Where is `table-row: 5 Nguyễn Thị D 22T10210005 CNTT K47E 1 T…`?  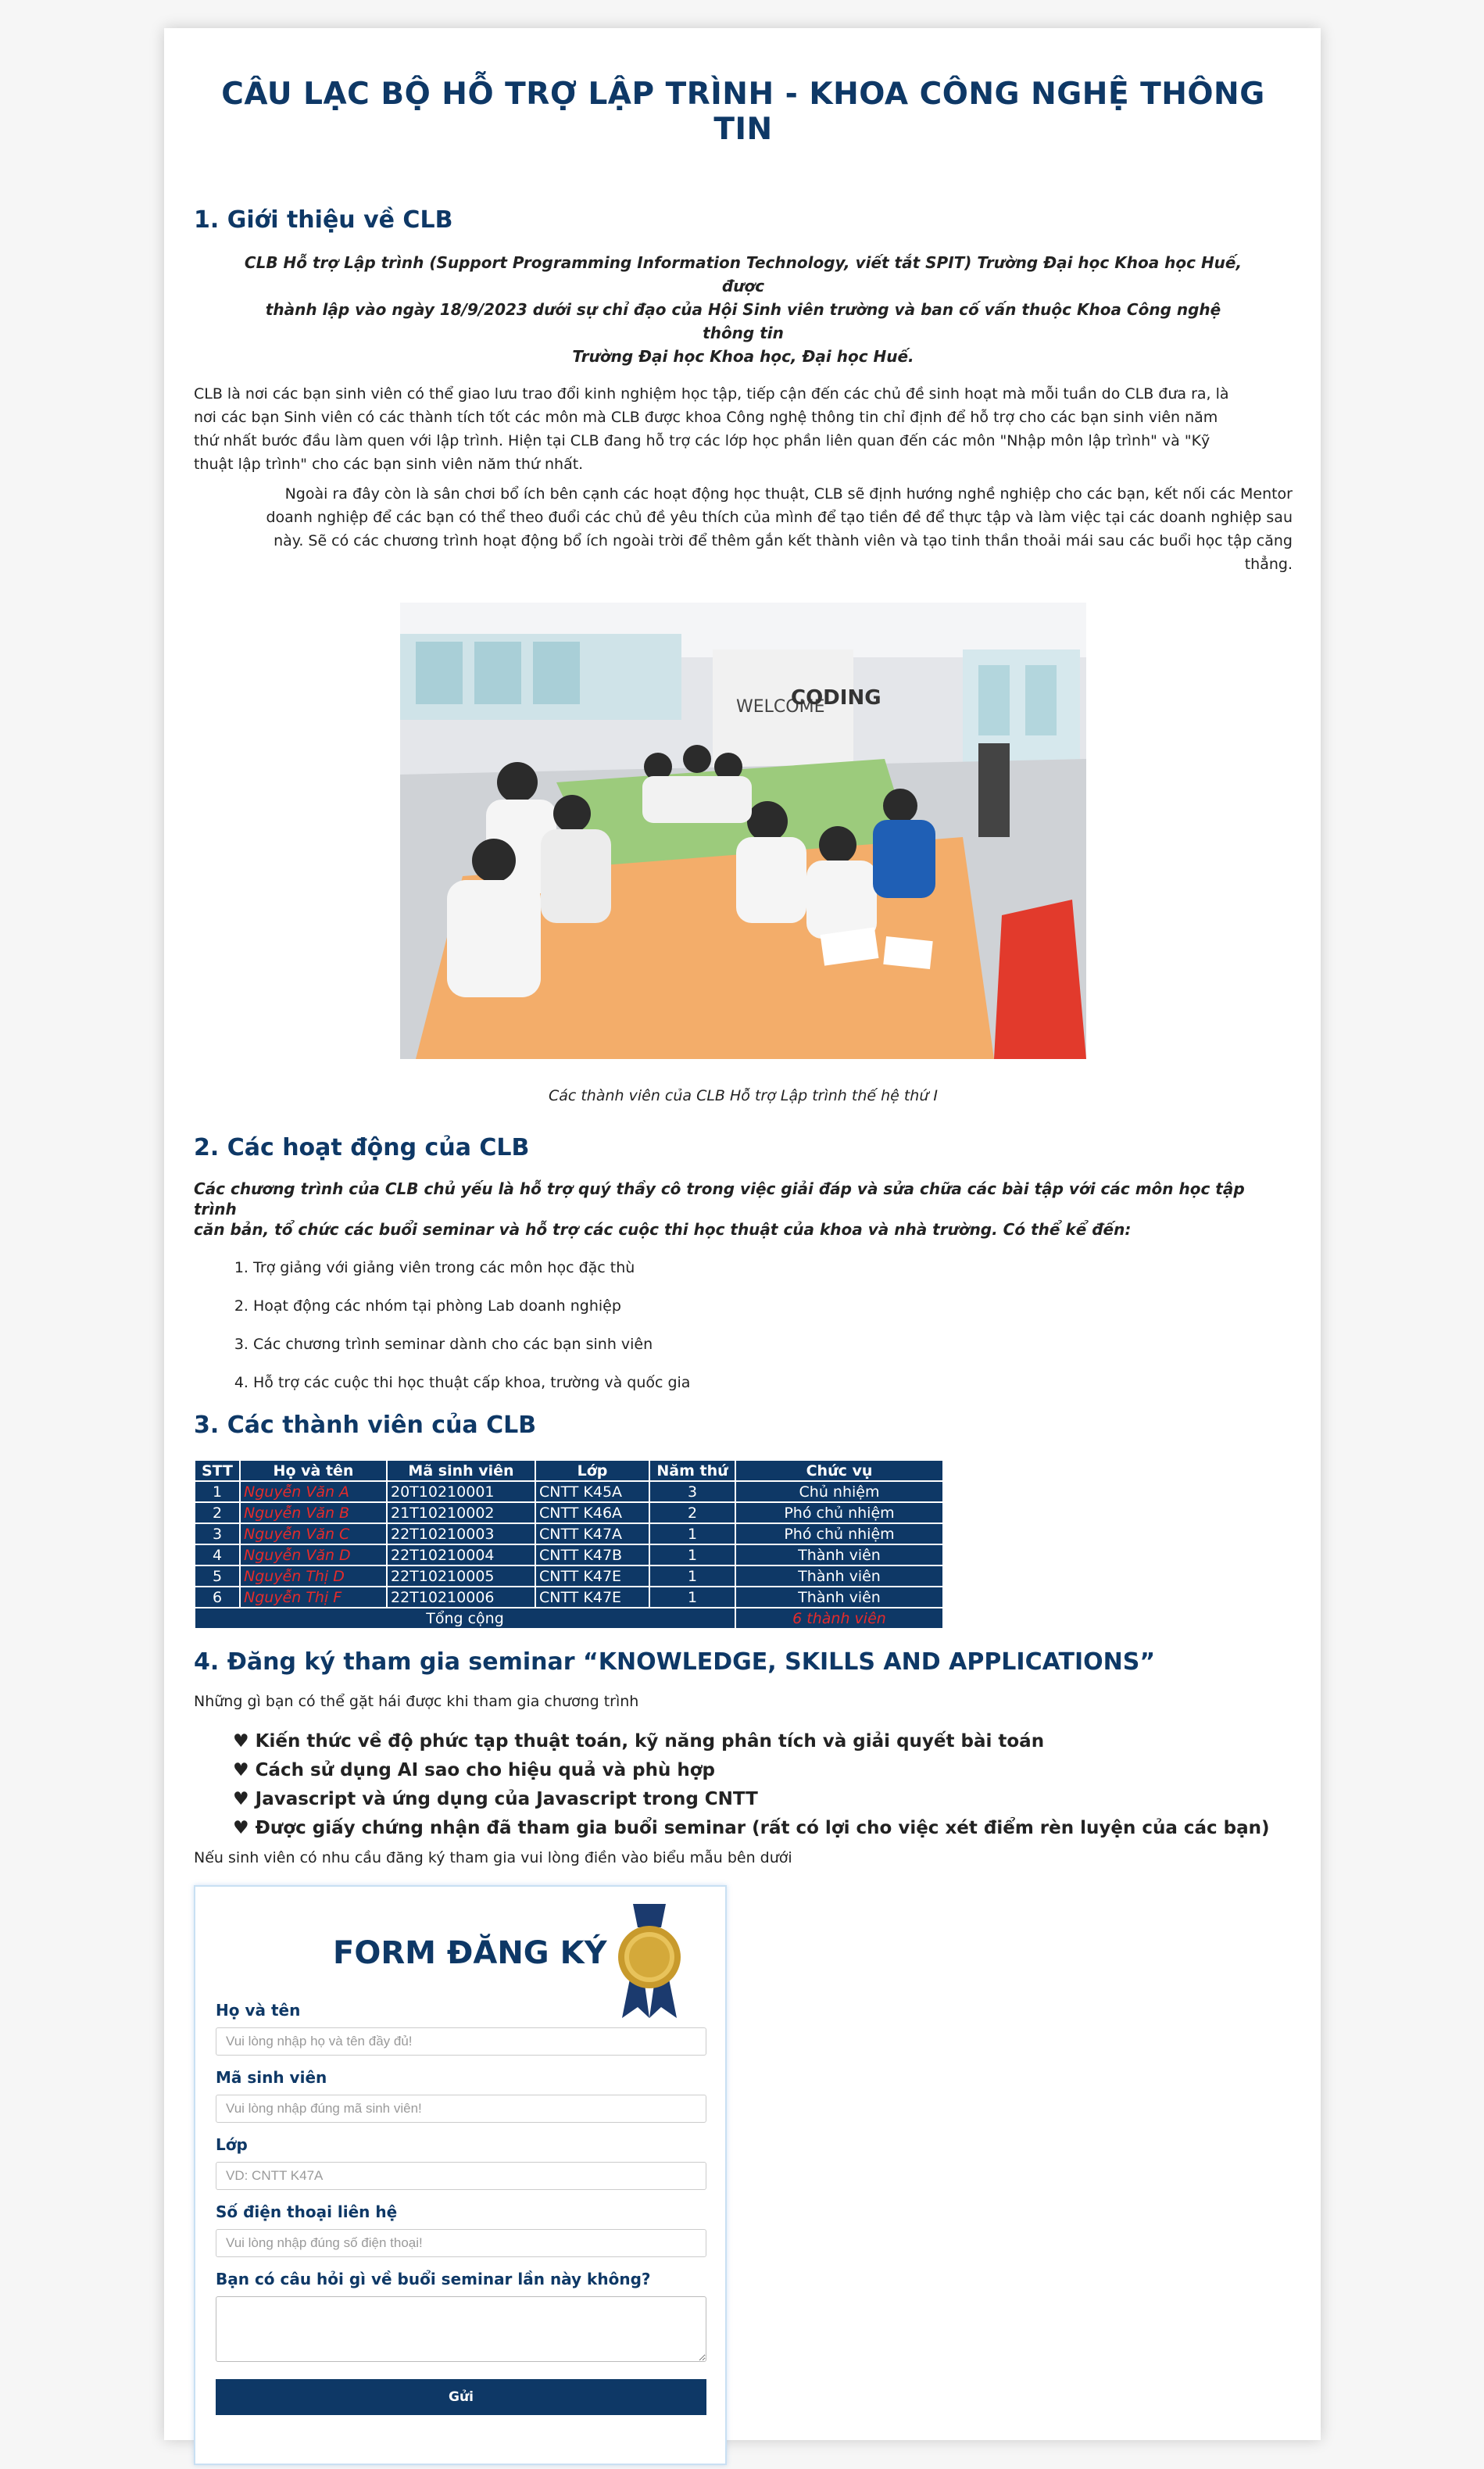
table-row: 5 Nguyễn Thị D 22T10210005 CNTT K47E 1 T… is located at coordinates (569, 1576).